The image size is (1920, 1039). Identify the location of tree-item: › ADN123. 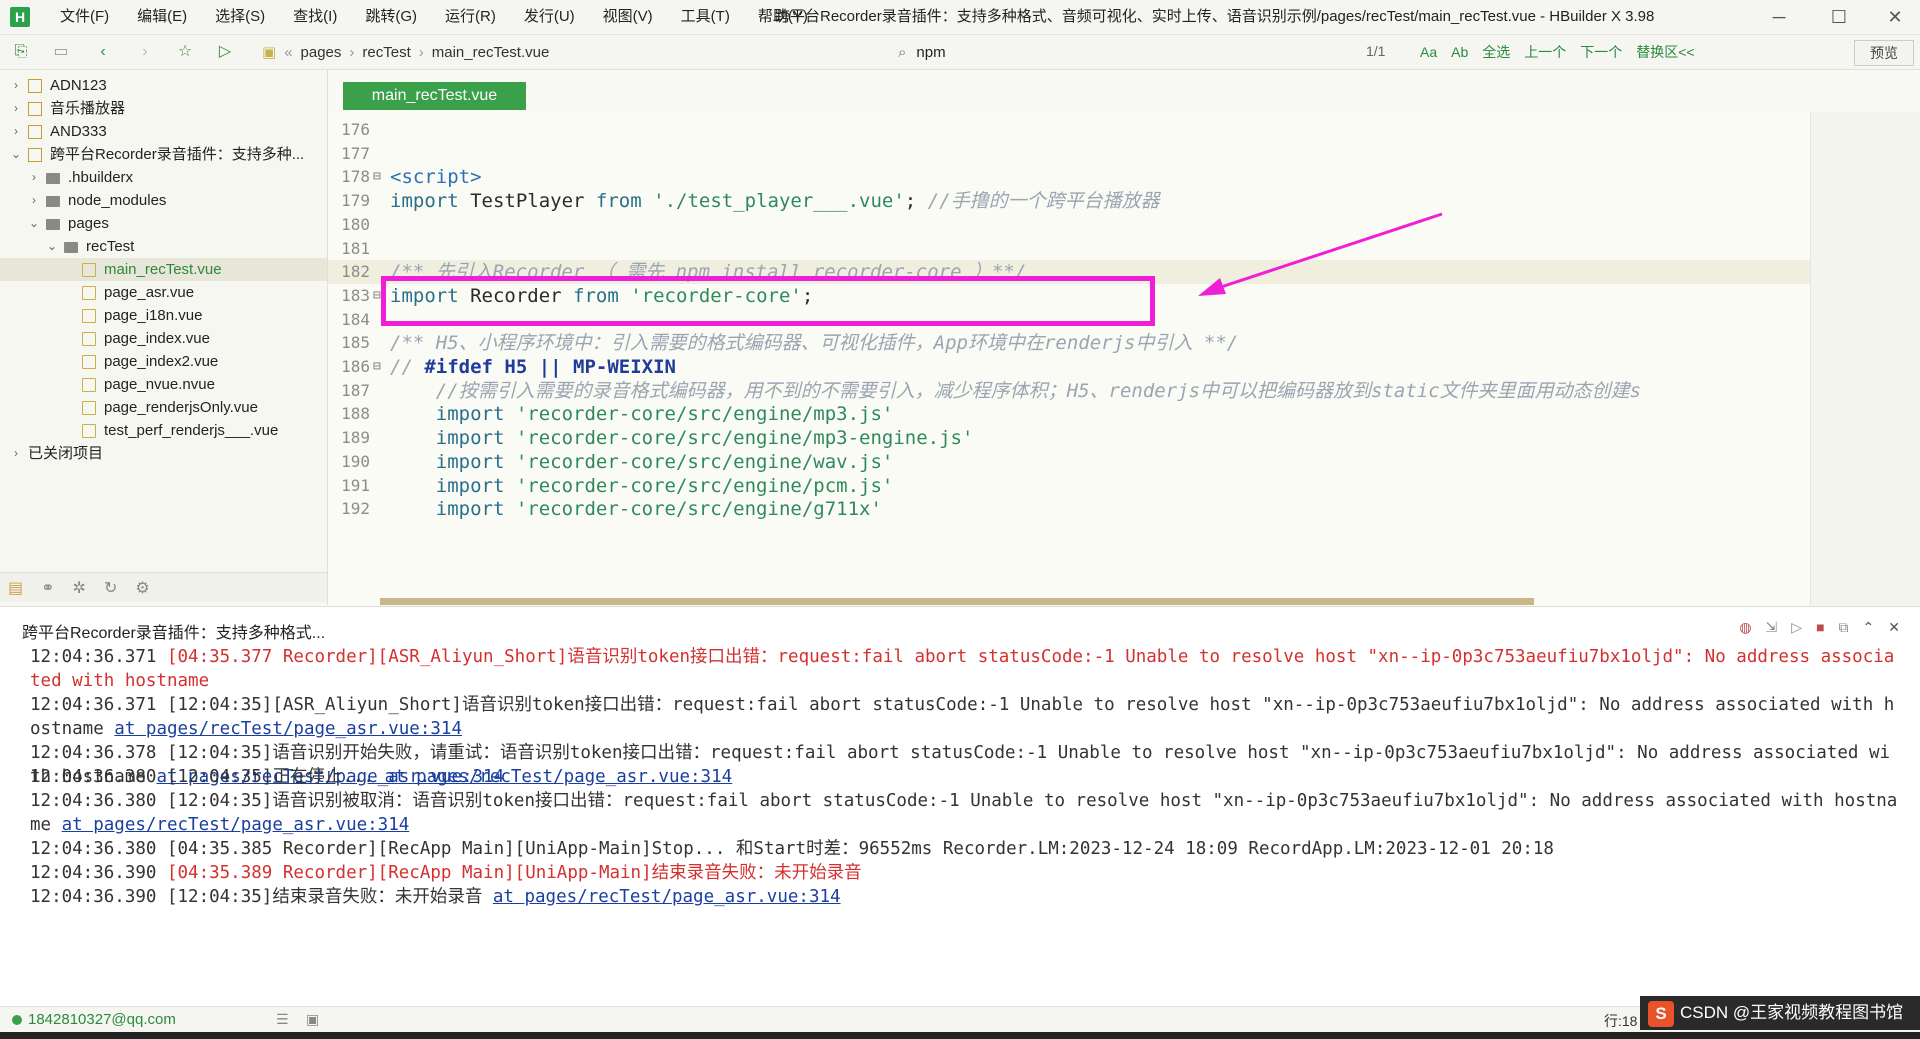
(163, 85).